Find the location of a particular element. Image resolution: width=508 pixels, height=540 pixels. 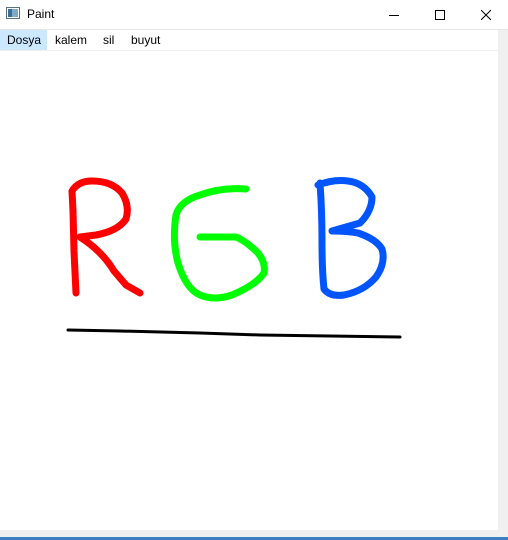

maximize-icon is located at coordinates (440, 14).